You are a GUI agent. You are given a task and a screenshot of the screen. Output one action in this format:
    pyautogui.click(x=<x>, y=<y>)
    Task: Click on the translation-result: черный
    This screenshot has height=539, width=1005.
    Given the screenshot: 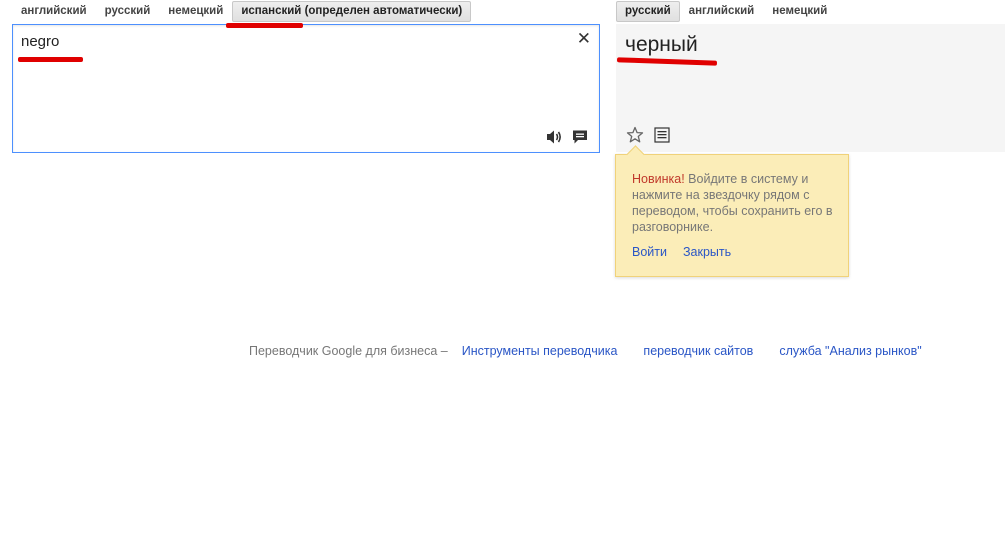 What is the action you would take?
    pyautogui.click(x=810, y=88)
    